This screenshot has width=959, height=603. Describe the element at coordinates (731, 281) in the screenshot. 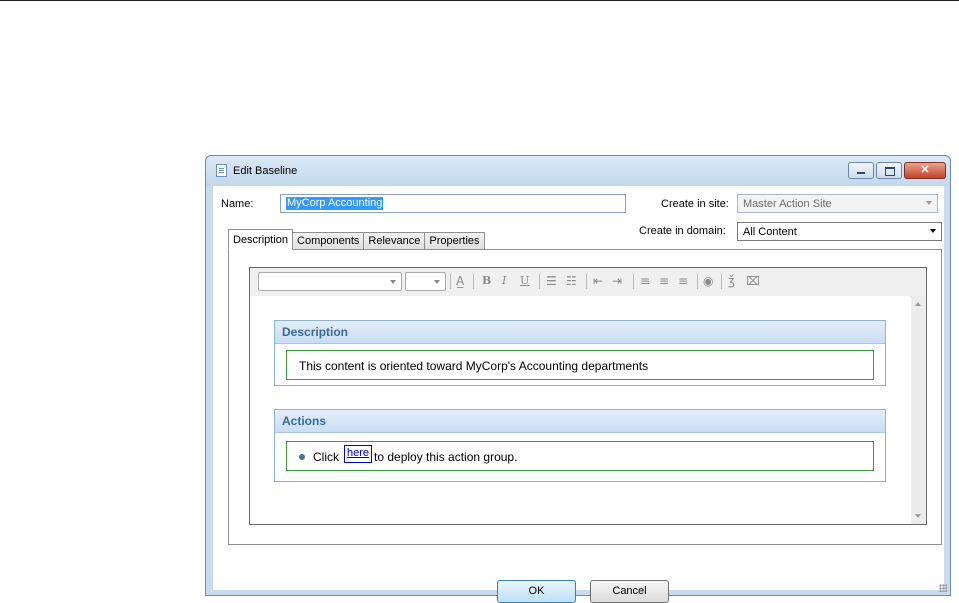

I see `spellcheck-icon: ǯ` at that location.